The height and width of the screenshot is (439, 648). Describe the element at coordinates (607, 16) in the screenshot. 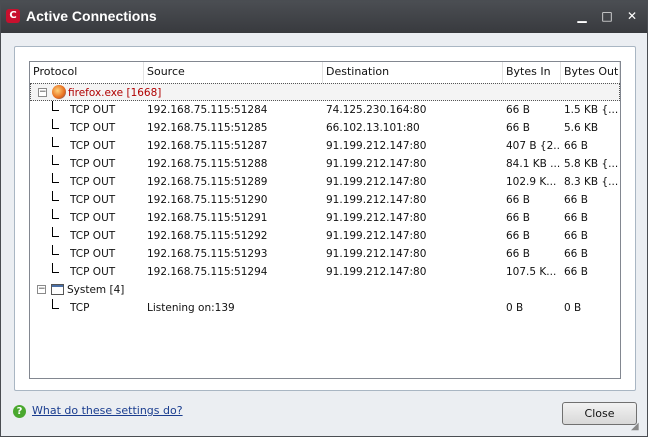

I see `maximize-button: □` at that location.